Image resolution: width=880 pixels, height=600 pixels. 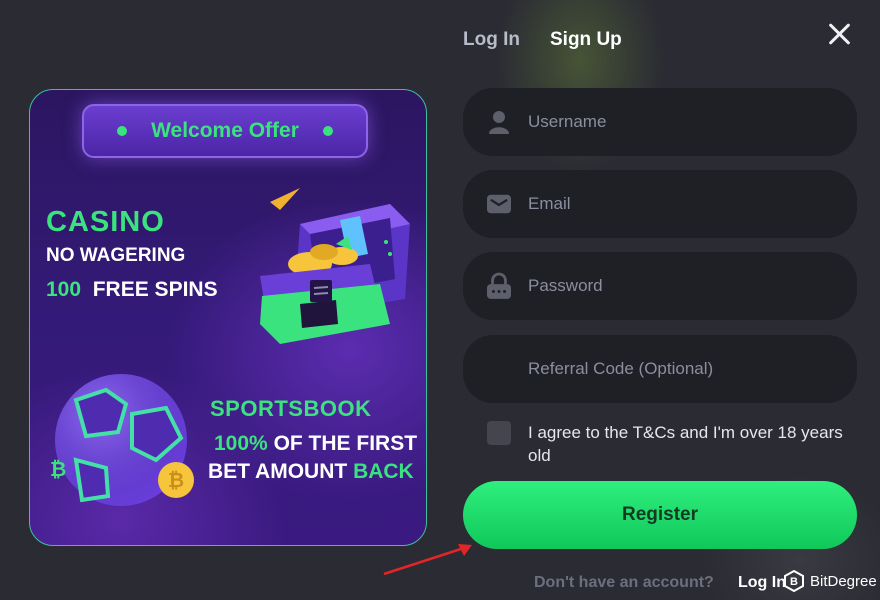 What do you see at coordinates (116, 255) in the screenshot?
I see `no-wagering-text: NO WAGERING` at bounding box center [116, 255].